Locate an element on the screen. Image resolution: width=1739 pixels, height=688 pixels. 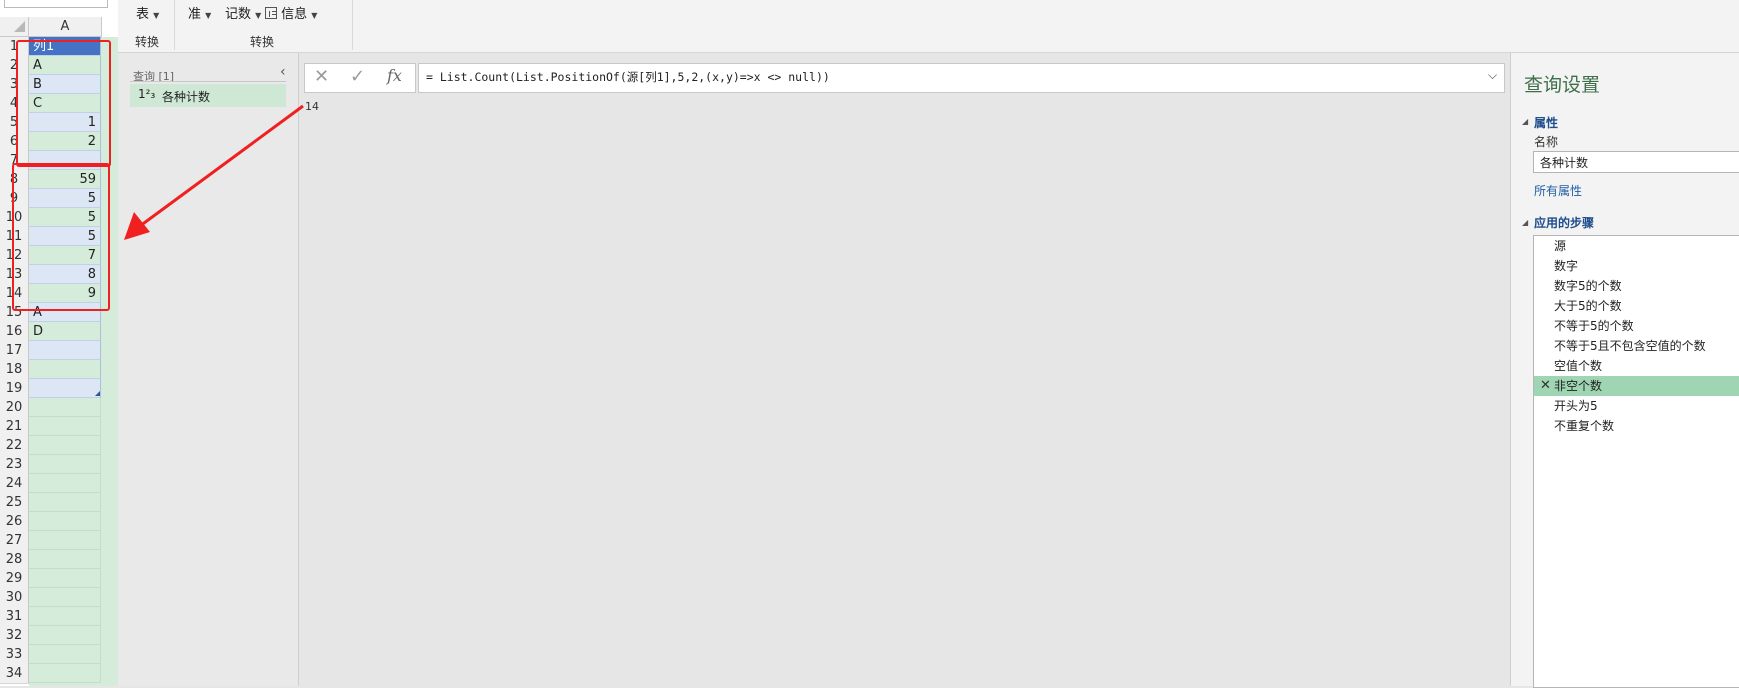
settings-title: 查询设置 is located at coordinates (1562, 85).